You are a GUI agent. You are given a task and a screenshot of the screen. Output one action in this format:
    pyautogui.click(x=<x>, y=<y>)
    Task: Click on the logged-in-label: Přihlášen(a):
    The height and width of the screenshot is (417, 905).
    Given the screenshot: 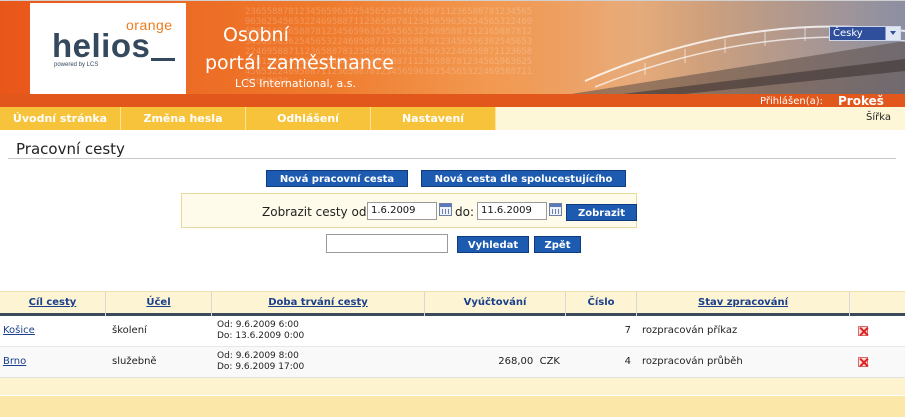 What is the action you would take?
    pyautogui.click(x=791, y=101)
    